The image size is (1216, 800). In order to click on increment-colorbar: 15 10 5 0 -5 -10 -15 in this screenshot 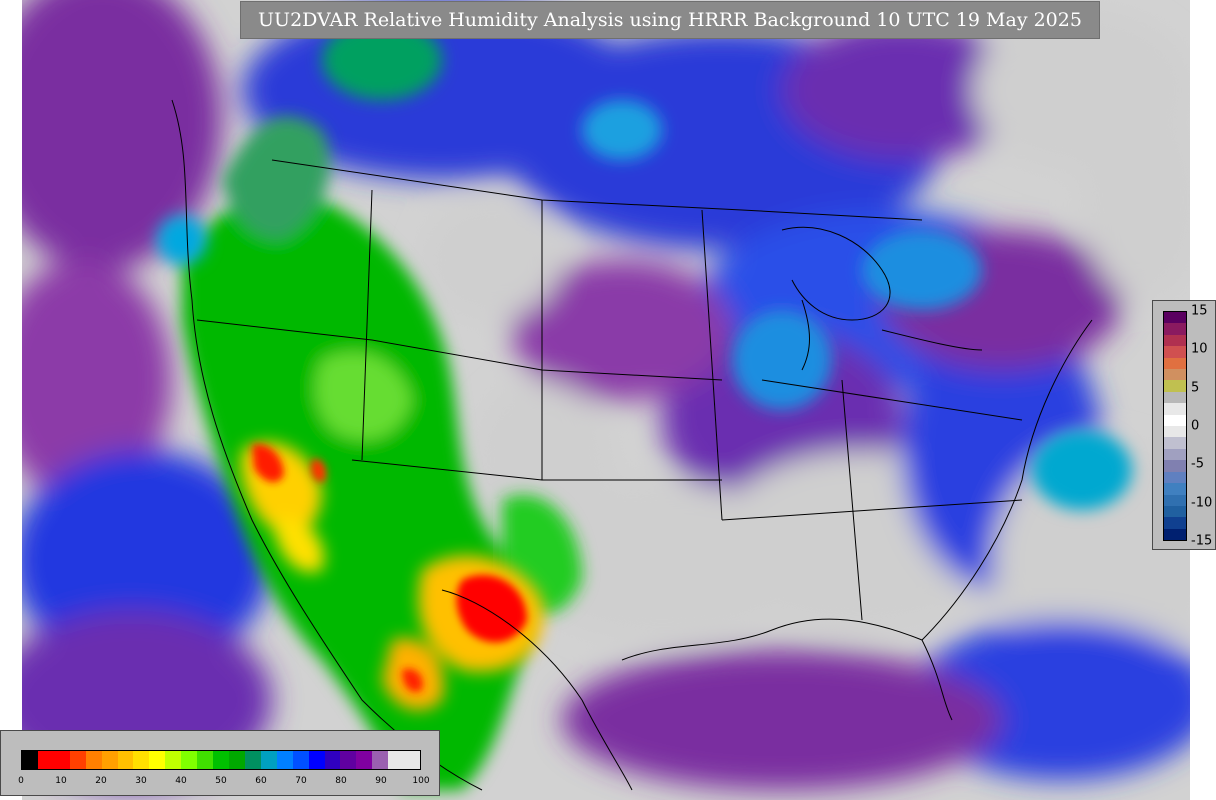, I will do `click(1184, 425)`.